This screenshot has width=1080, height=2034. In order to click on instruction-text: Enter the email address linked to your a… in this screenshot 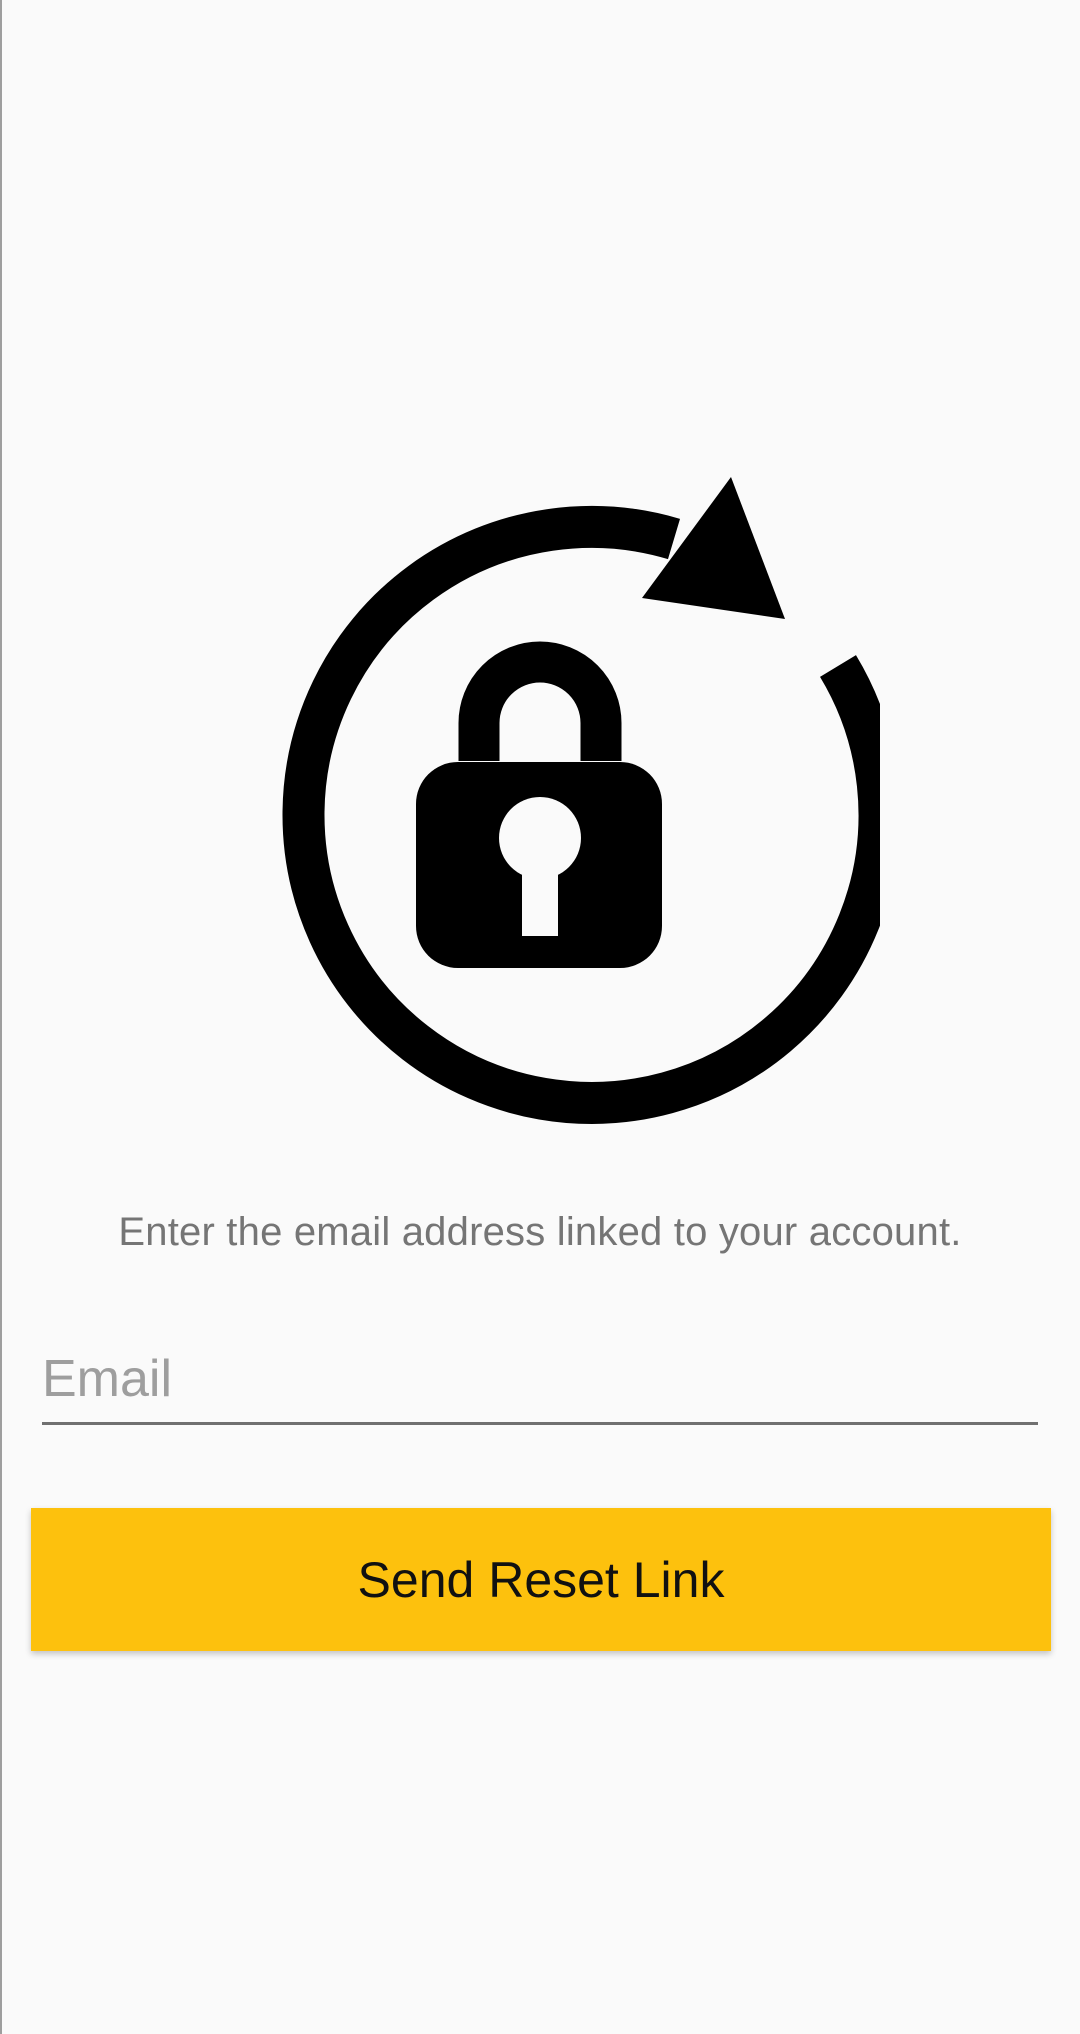, I will do `click(540, 1232)`.